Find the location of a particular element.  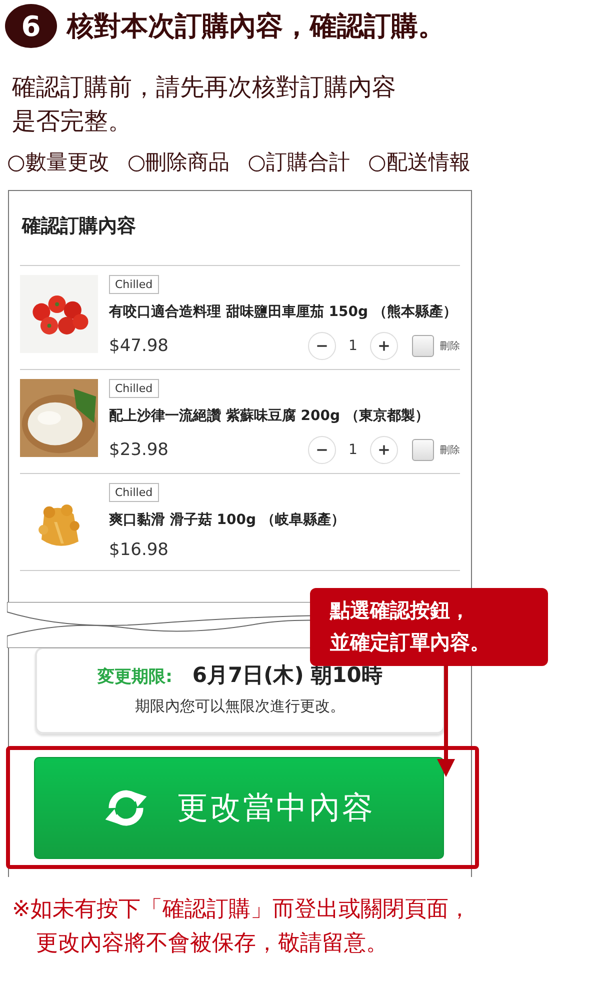

instruction-text: 確認訂購前，請先再次核對訂購內容是否完整。 is located at coordinates (204, 104).